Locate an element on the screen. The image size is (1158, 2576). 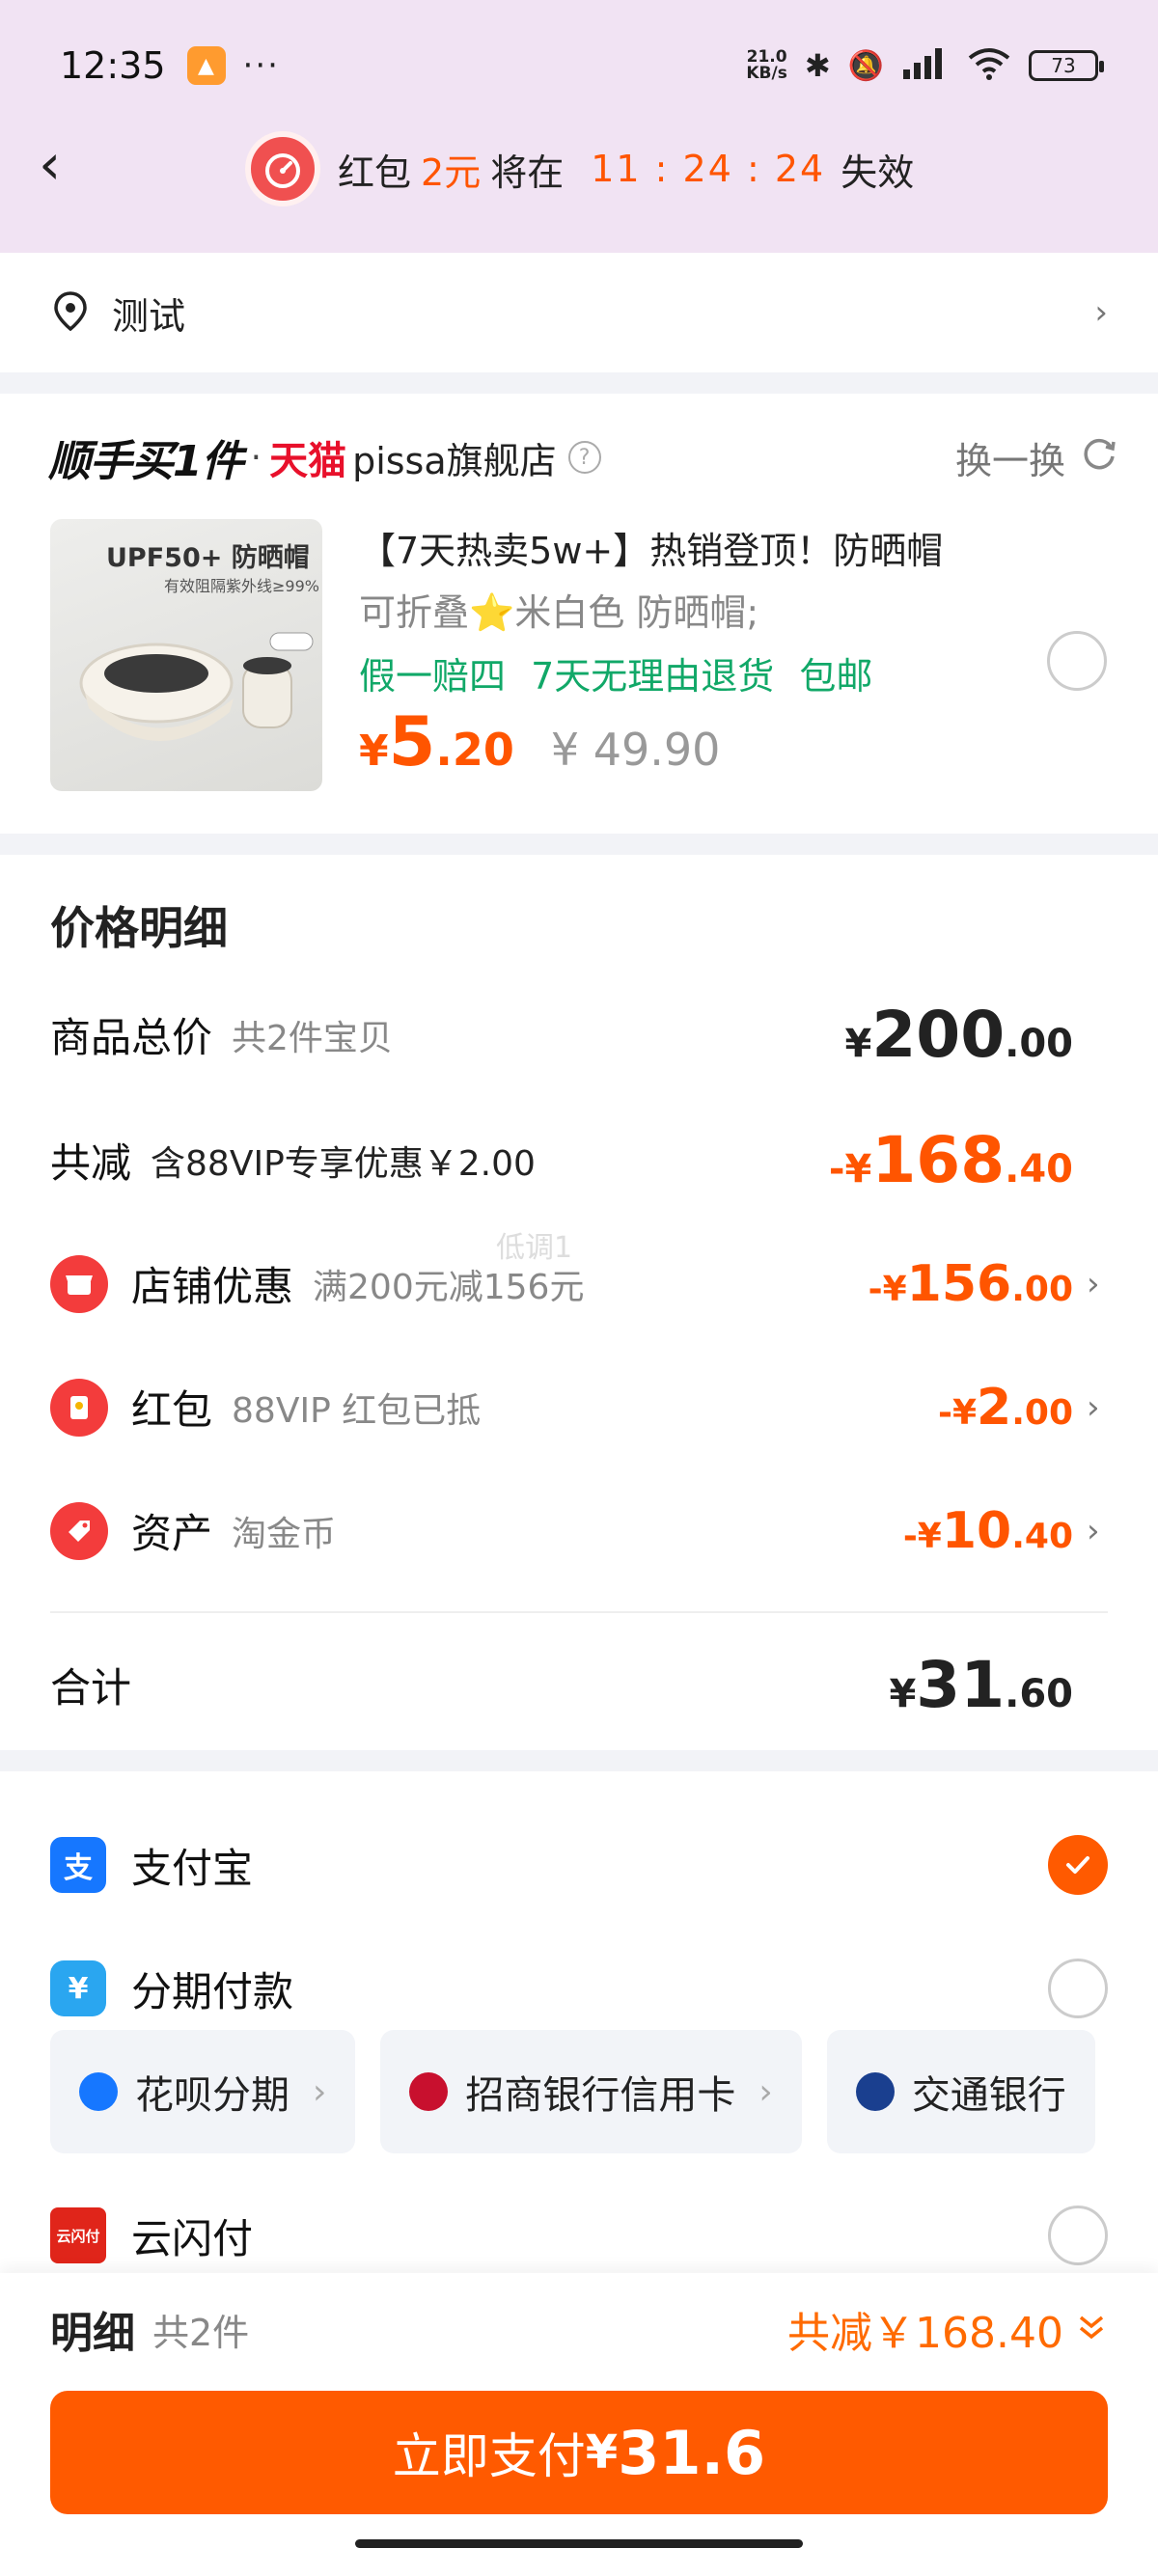
assets-row: 资产 淘金币 -¥ 10.40 › is located at coordinates (579, 1530).